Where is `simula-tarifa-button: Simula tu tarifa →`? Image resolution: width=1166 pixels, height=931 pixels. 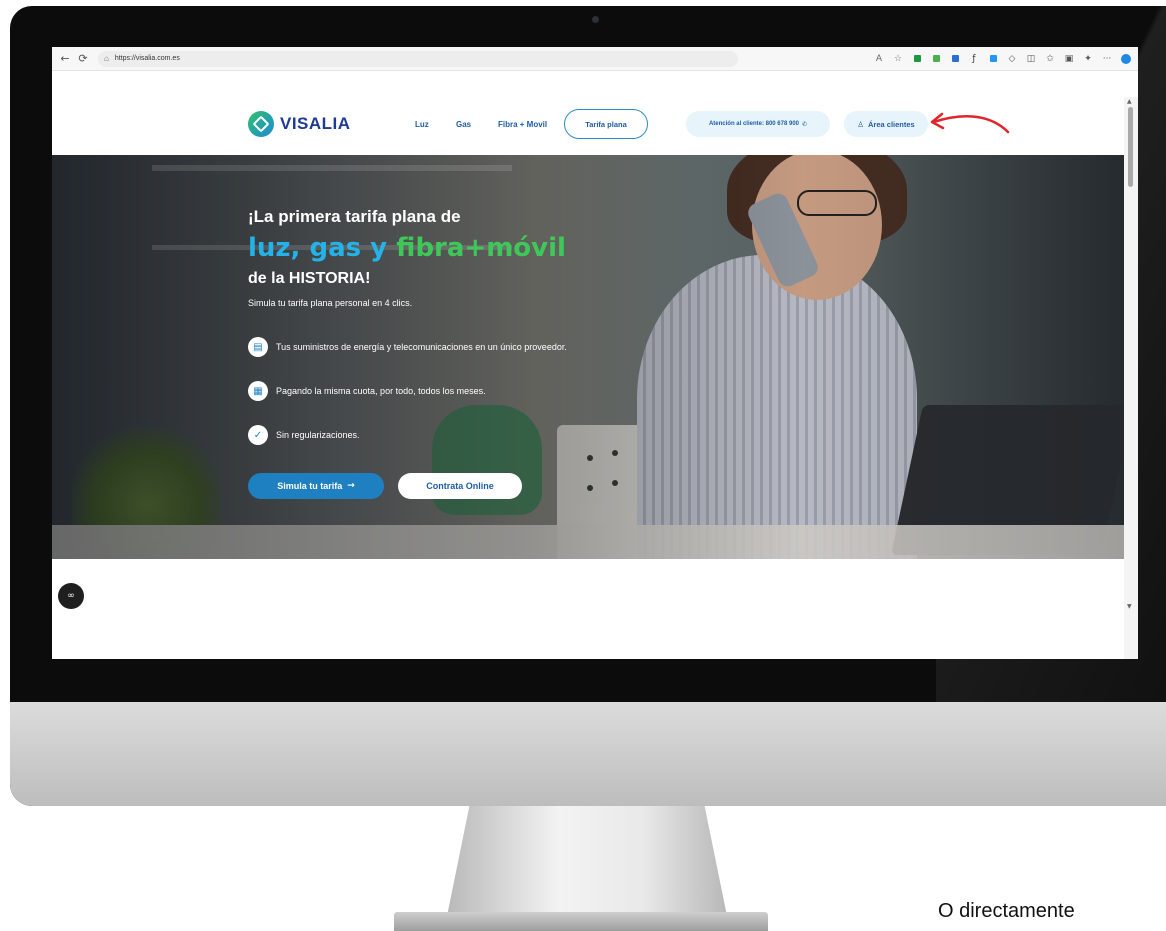
simula-tarifa-button: Simula tu tarifa → is located at coordinates (316, 486).